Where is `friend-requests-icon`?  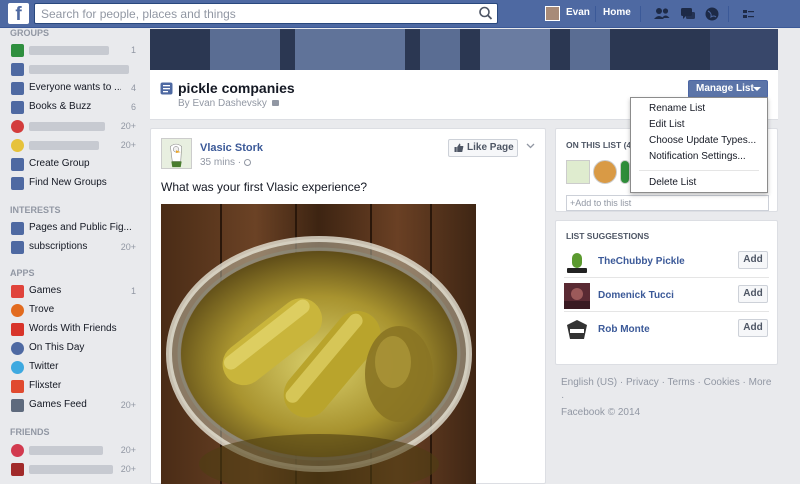
friend-requests-icon is located at coordinates (662, 14).